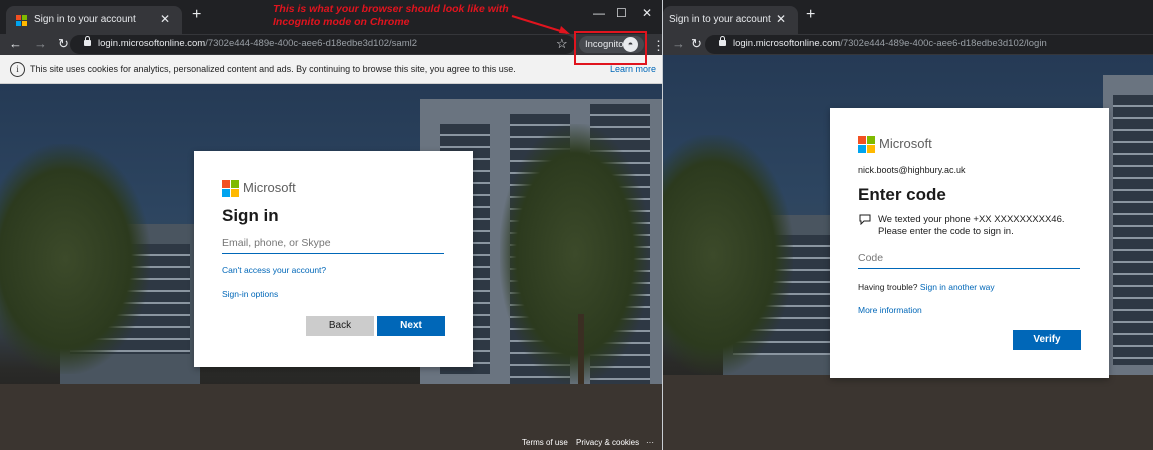 The width and height of the screenshot is (1153, 450). I want to click on reload-icon: ↻, so click(696, 44).